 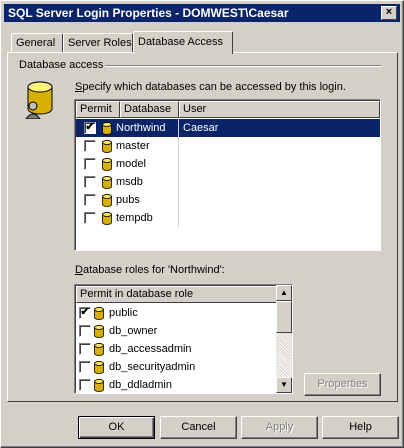 I want to click on group-label-database-access: Database access, so click(x=61, y=65).